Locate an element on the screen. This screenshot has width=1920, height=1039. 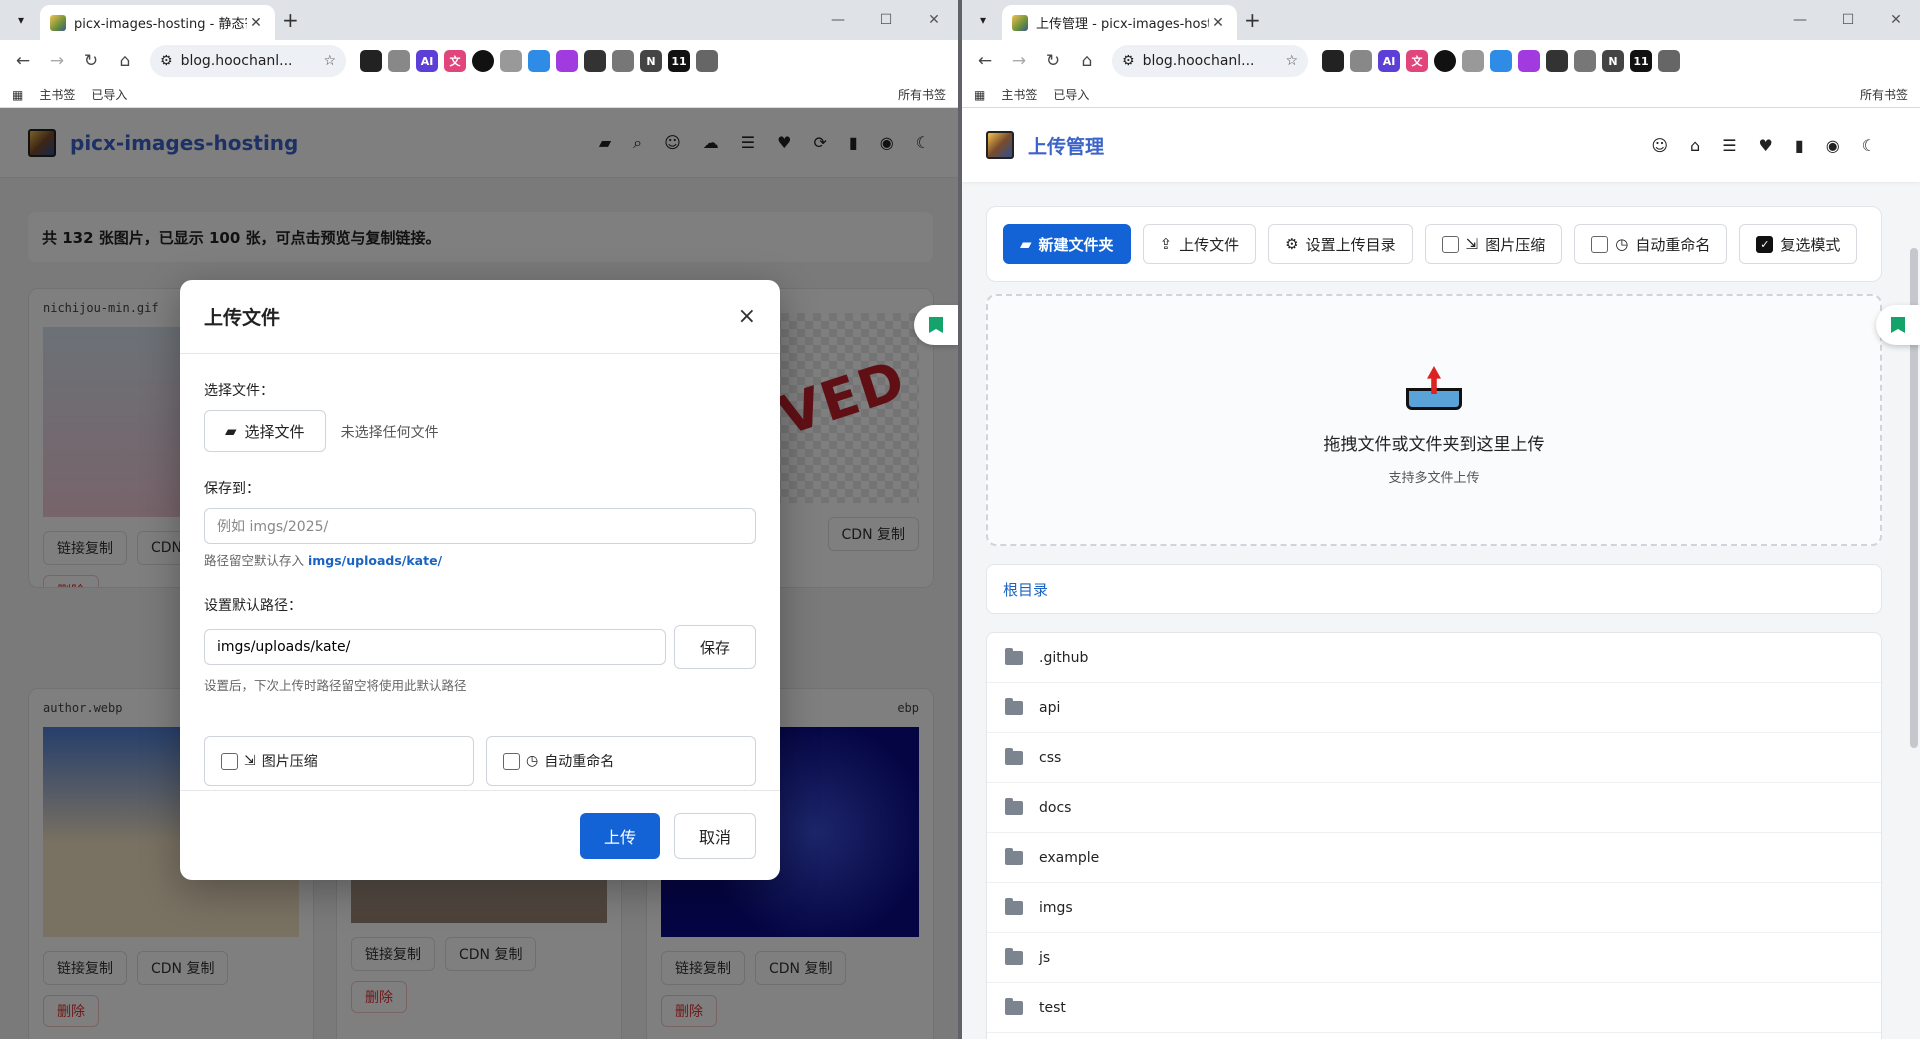
compress-toggle: ⇲ 图片压缩 is located at coordinates (1493, 244).